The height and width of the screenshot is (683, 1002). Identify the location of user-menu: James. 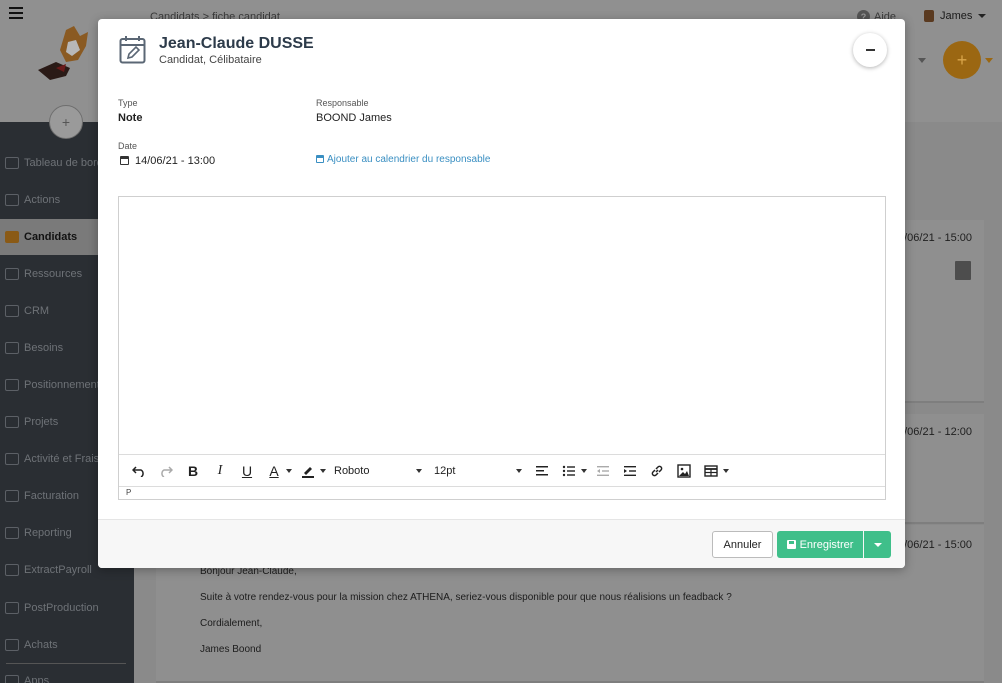
(955, 16).